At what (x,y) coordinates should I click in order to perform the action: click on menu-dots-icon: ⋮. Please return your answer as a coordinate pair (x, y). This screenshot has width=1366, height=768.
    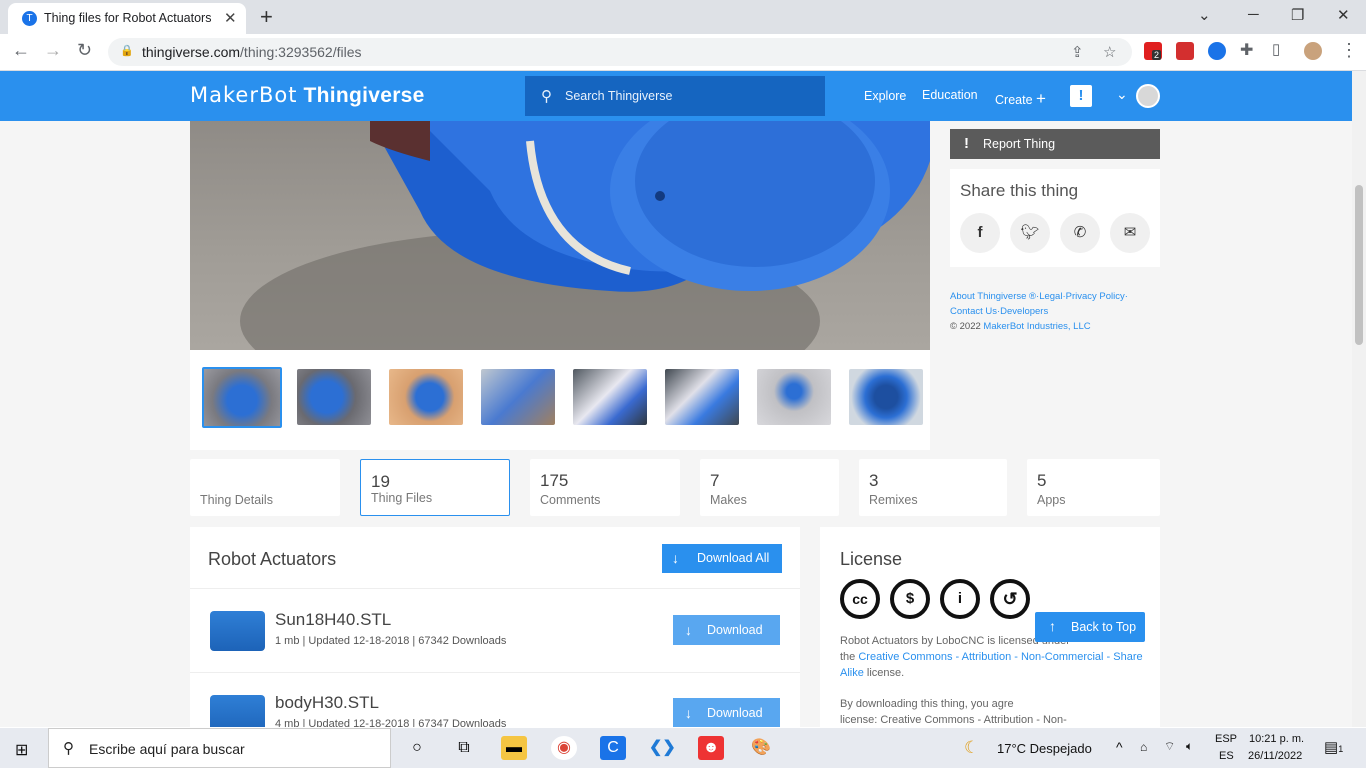
    Looking at the image, I should click on (1349, 50).